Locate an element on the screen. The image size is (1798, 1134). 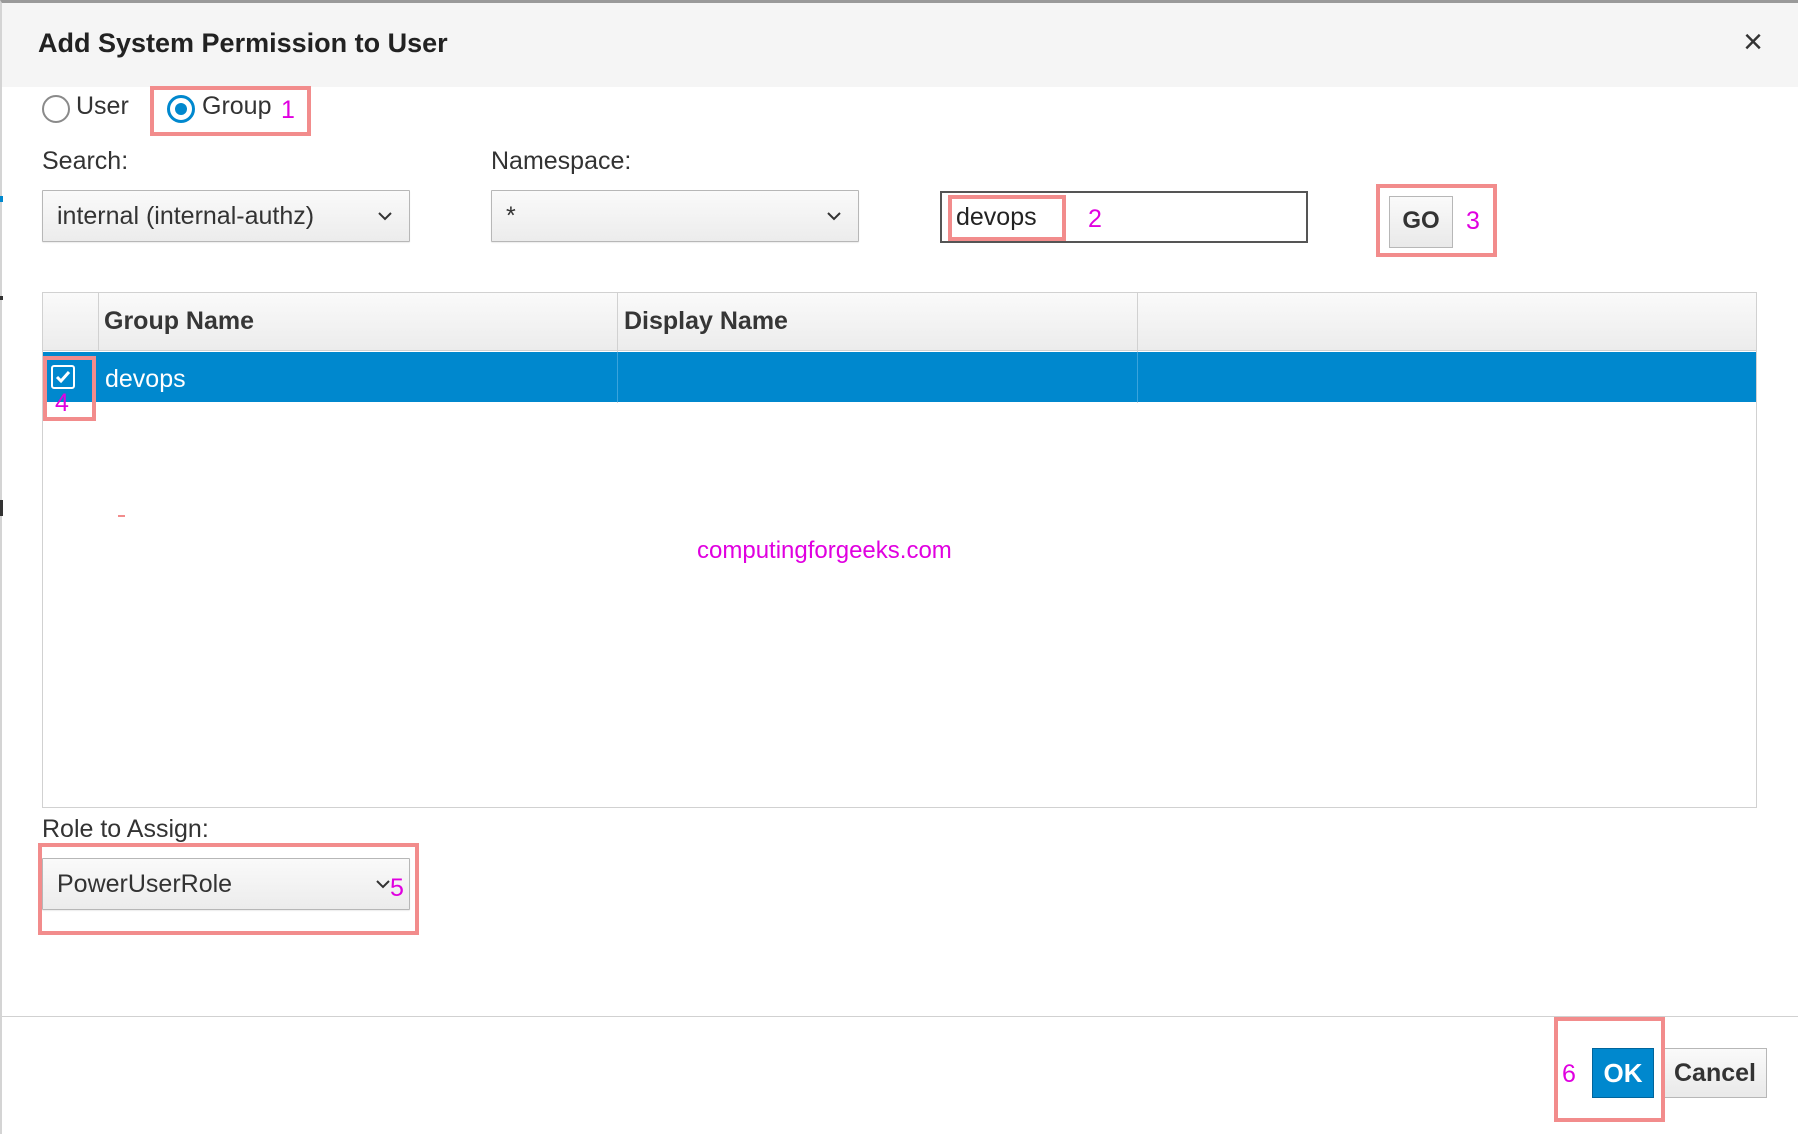
dialog-title: Add System Permission to User is located at coordinates (243, 43).